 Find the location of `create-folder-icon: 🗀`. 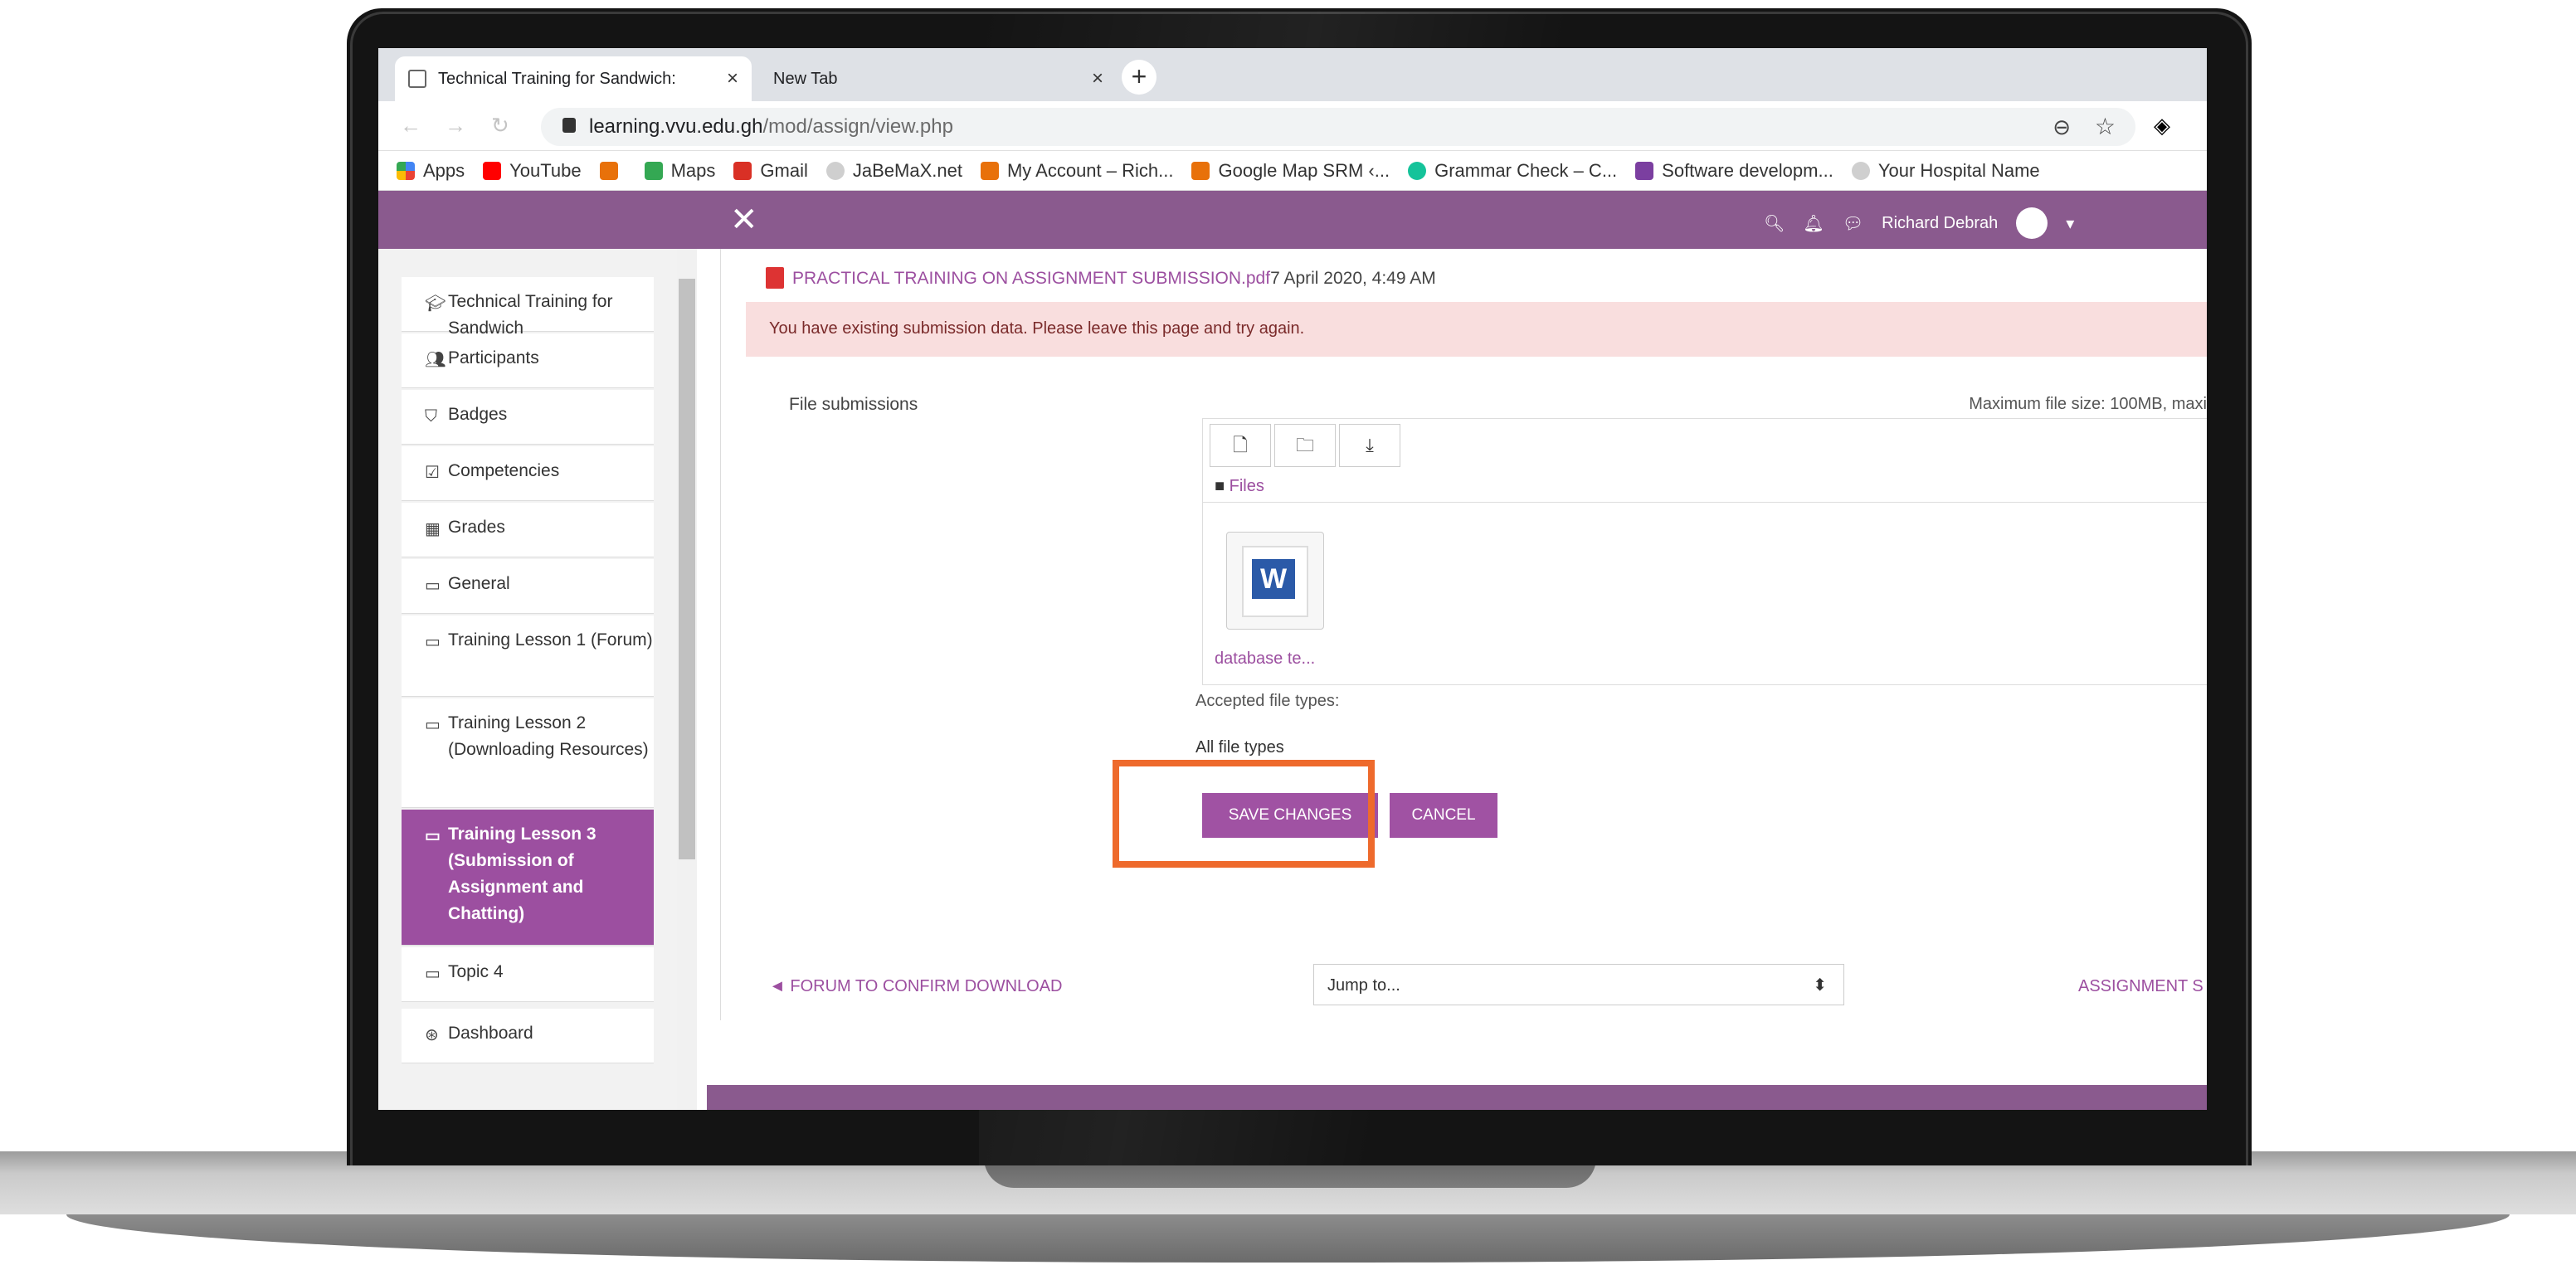

create-folder-icon: 🗀 is located at coordinates (1305, 445).